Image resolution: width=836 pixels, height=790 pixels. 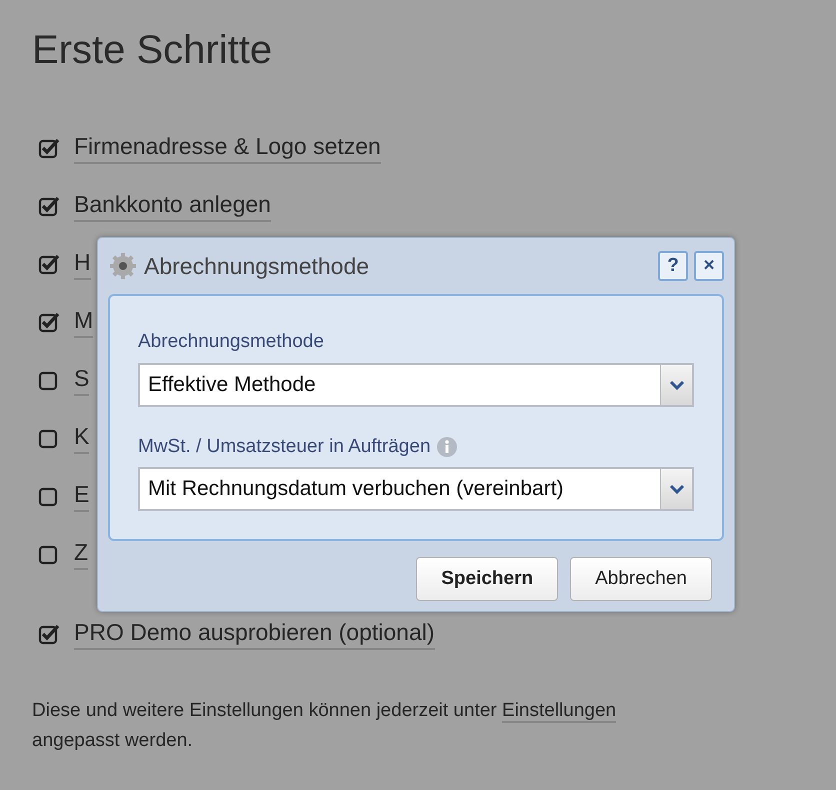 I want to click on info-text: Diese und weitere Einstellungen können jederzeit unter Einstellungen angepasst werden., so click(x=325, y=726).